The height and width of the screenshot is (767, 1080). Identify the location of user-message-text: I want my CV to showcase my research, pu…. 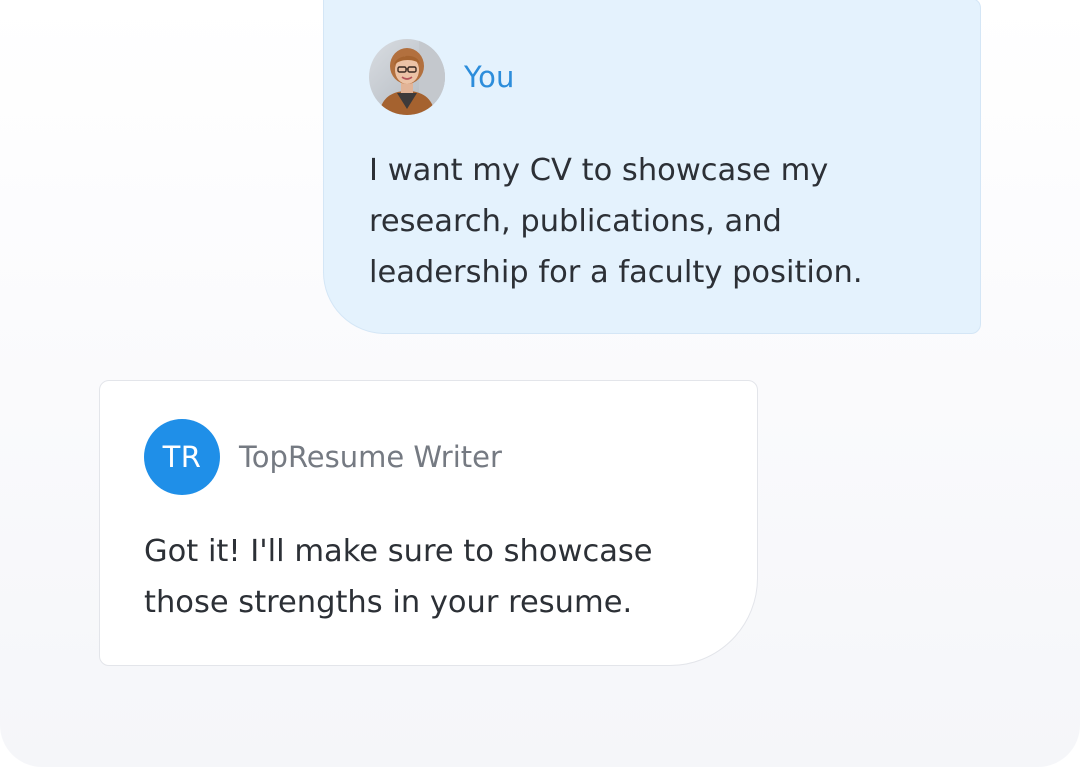
(616, 221).